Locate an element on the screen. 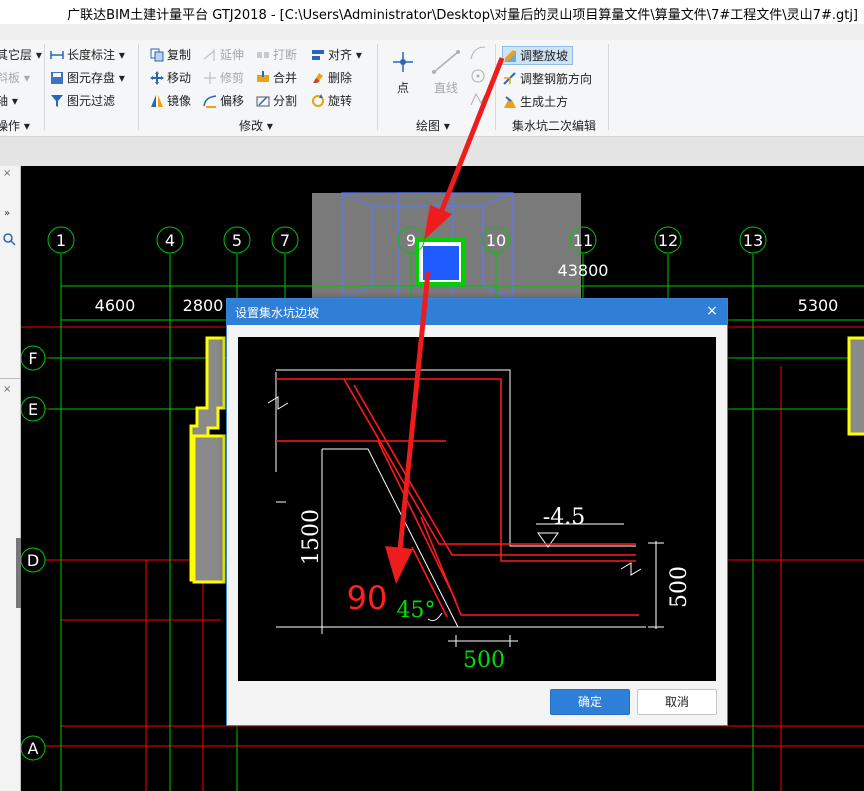  move-icon is located at coordinates (157, 78).